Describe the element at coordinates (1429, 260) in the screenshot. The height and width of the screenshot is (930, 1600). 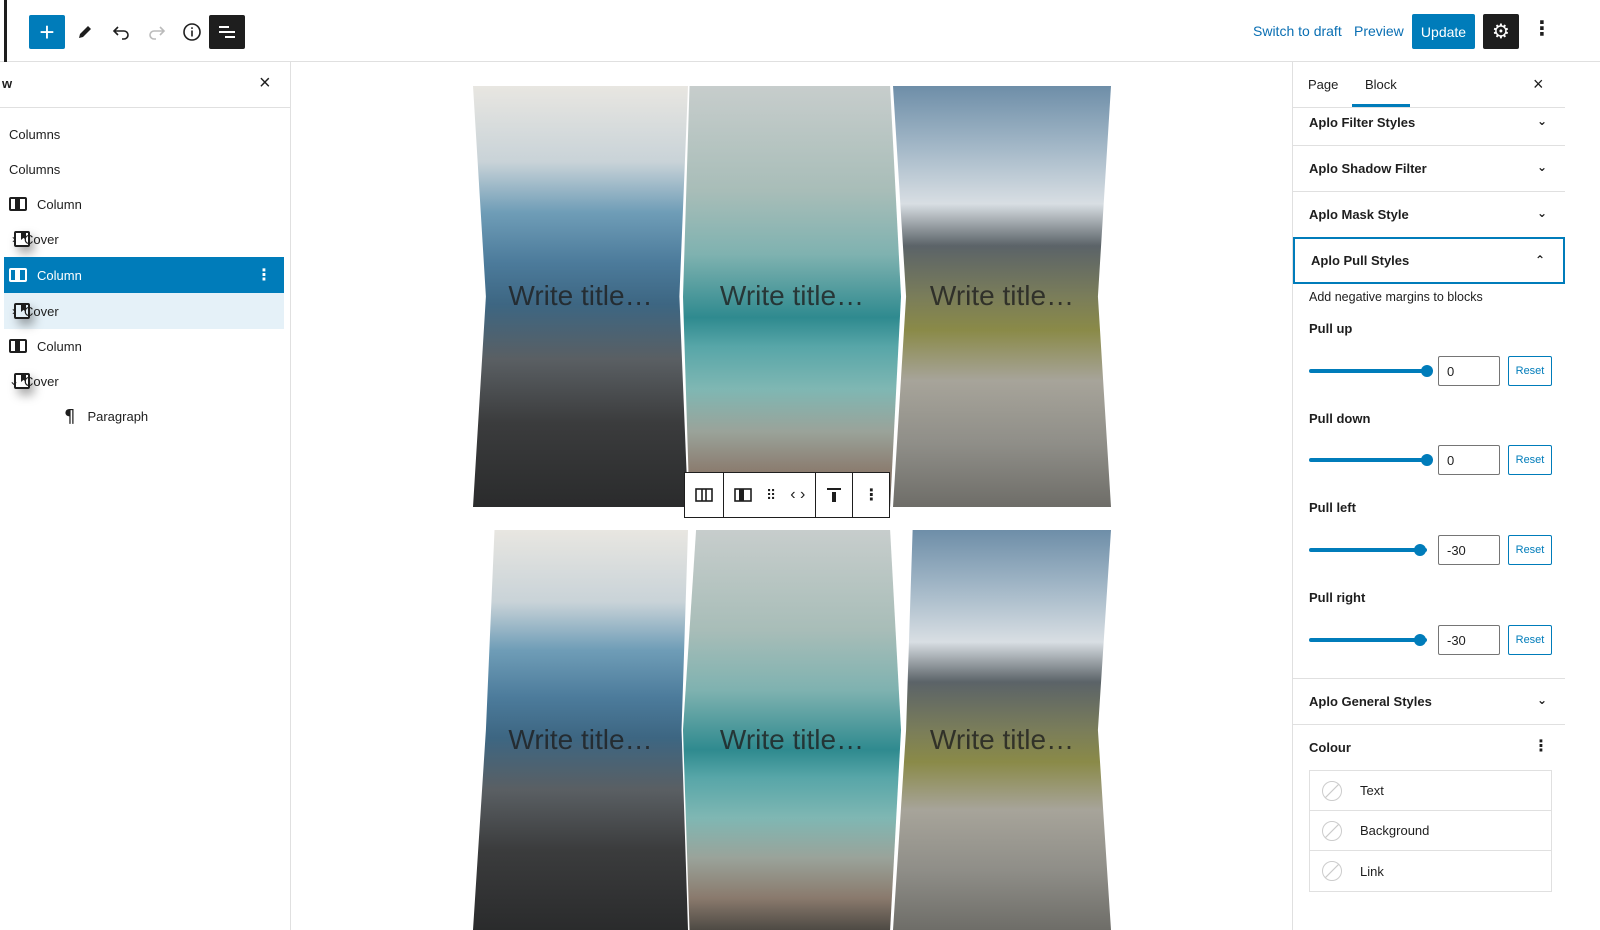
I see `panel-aplo-pull-styles: Aplo Pull Styles ⌃` at that location.